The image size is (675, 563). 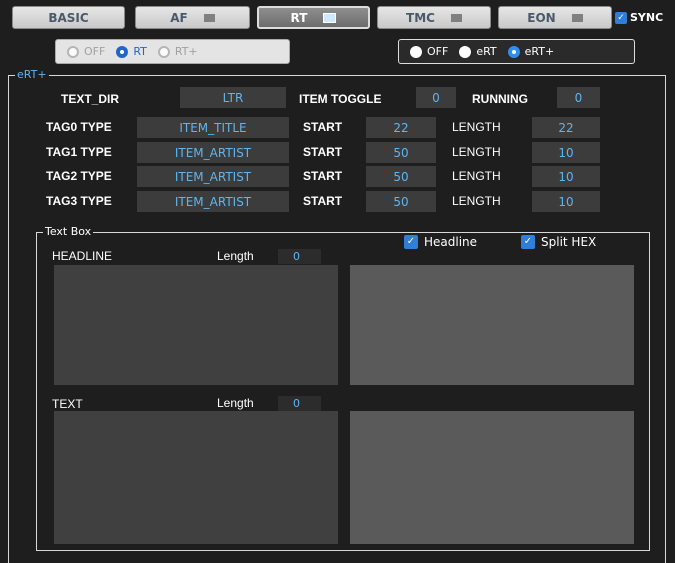 What do you see at coordinates (323, 152) in the screenshot?
I see `tag1-start-label: START` at bounding box center [323, 152].